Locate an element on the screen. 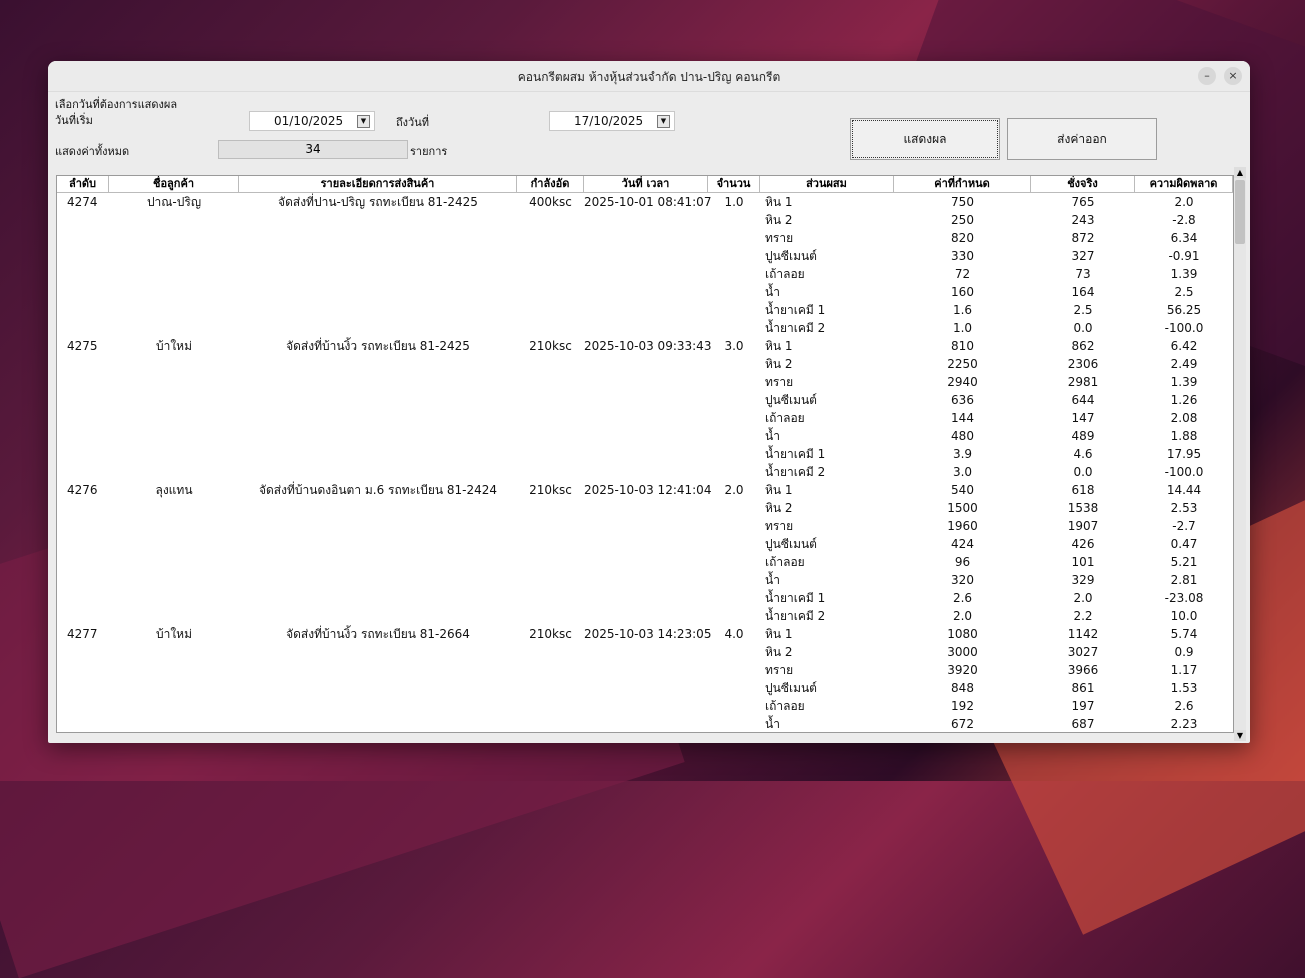  actual-value: 1907 is located at coordinates (1083, 526).